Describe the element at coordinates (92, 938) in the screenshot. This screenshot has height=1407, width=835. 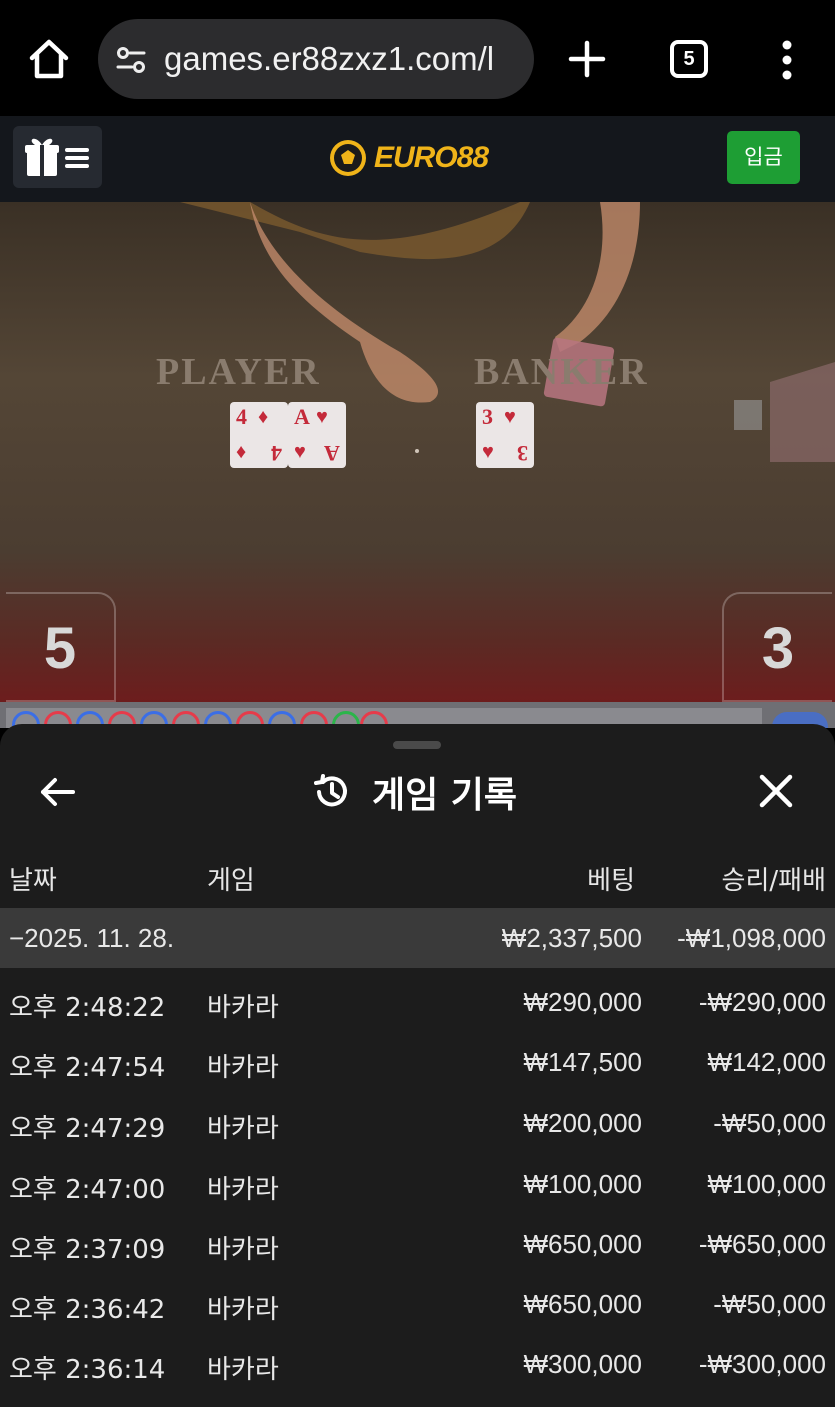
I see `date-group-label: −2025. 11. 28.` at that location.